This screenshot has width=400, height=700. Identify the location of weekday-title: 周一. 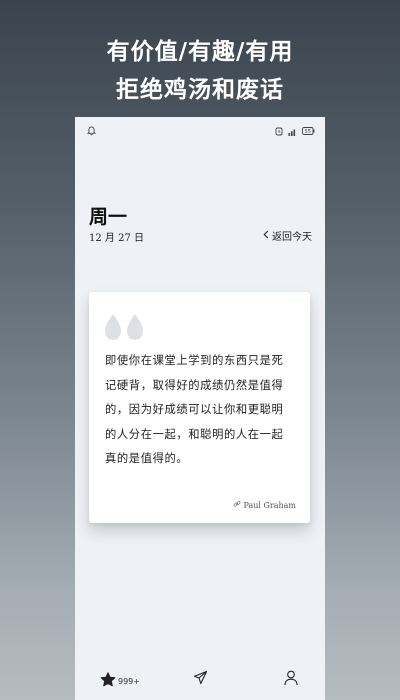
(108, 217).